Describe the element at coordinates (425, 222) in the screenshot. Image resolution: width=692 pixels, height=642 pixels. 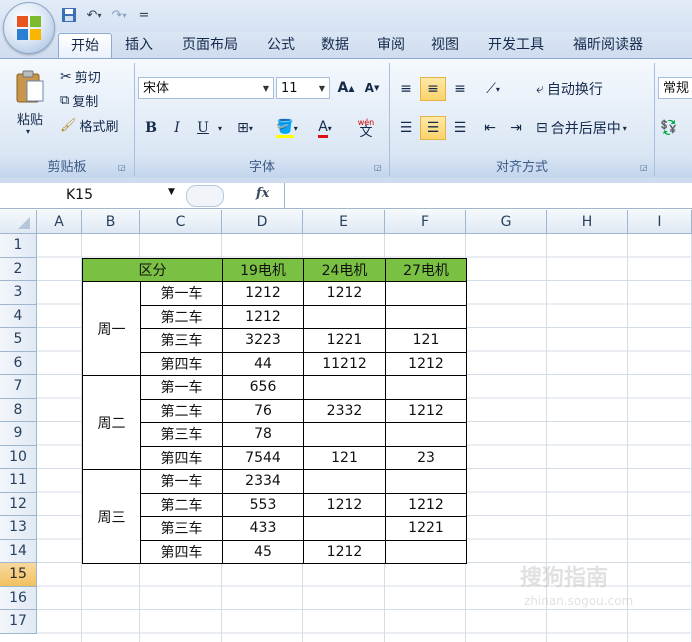
I see `column-header-f: F` at that location.